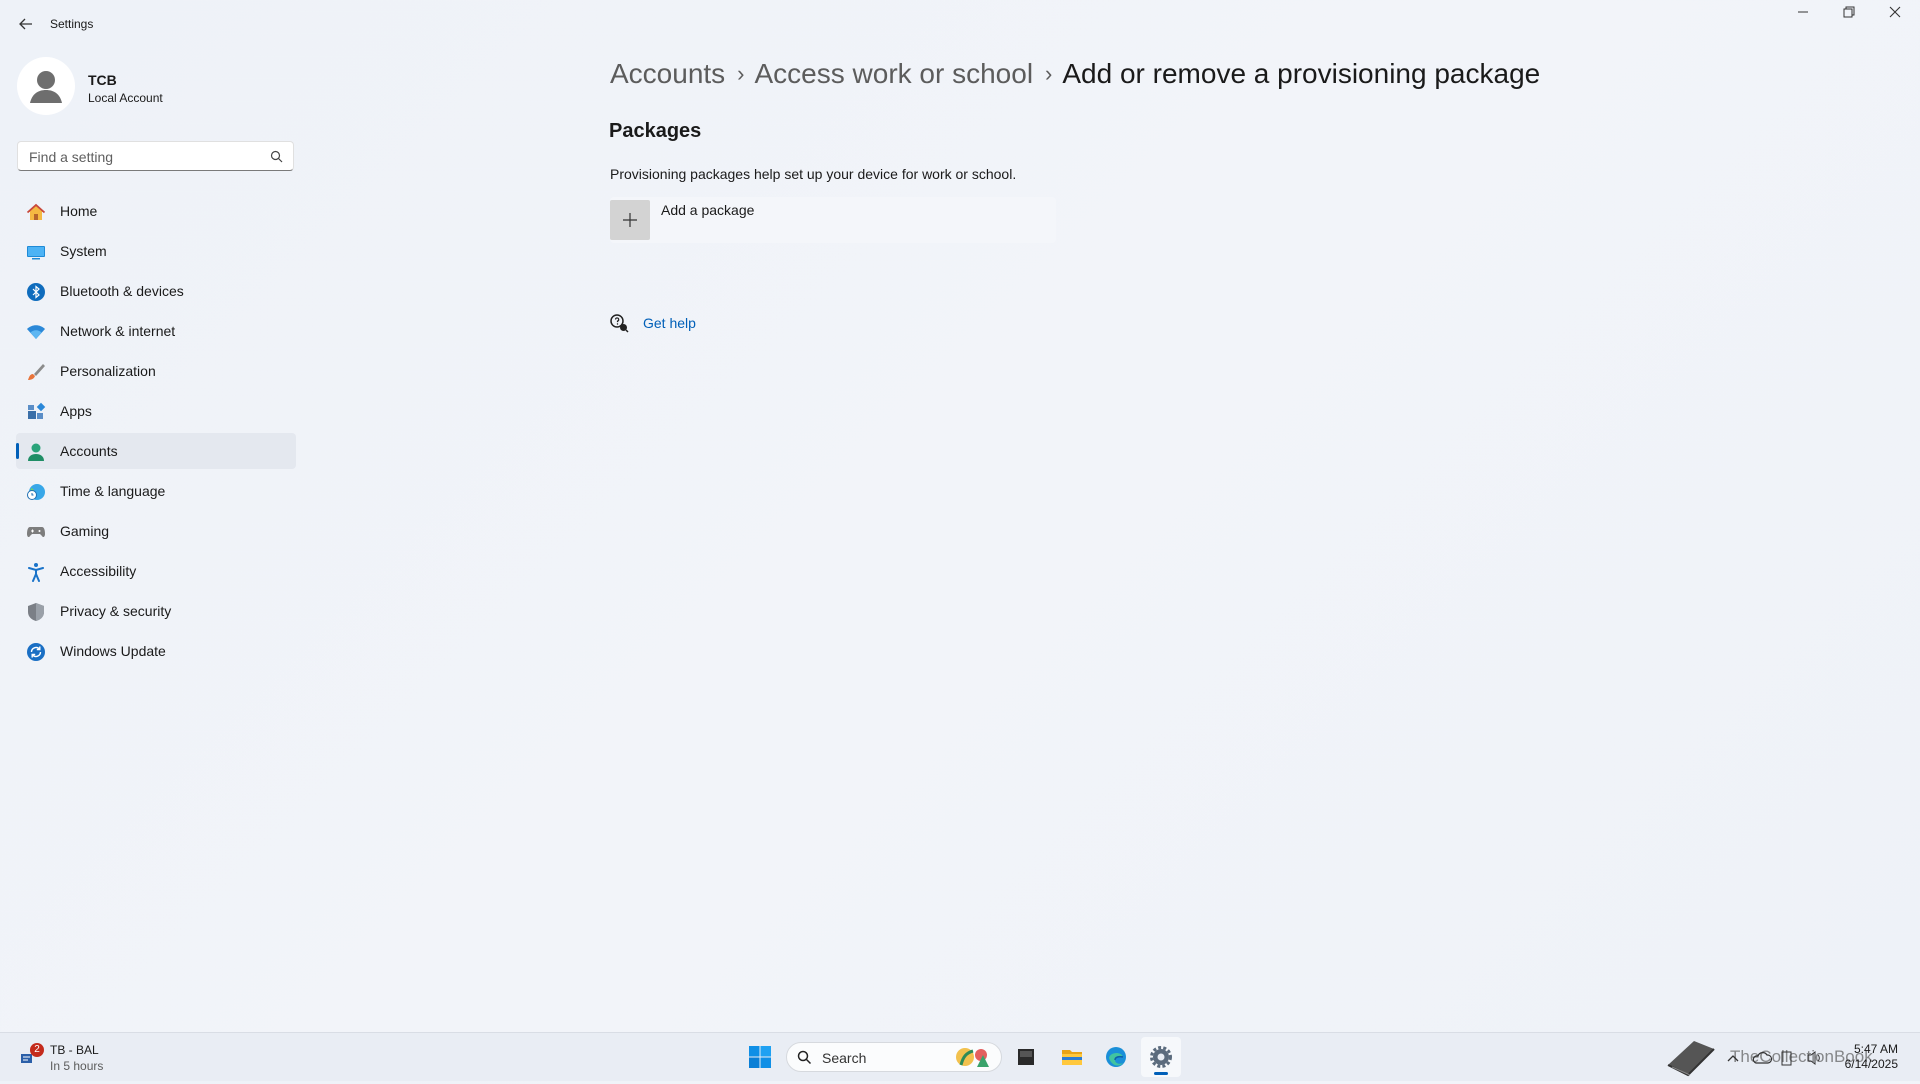  Describe the element at coordinates (655, 131) in the screenshot. I see `packages-heading: Packages` at that location.